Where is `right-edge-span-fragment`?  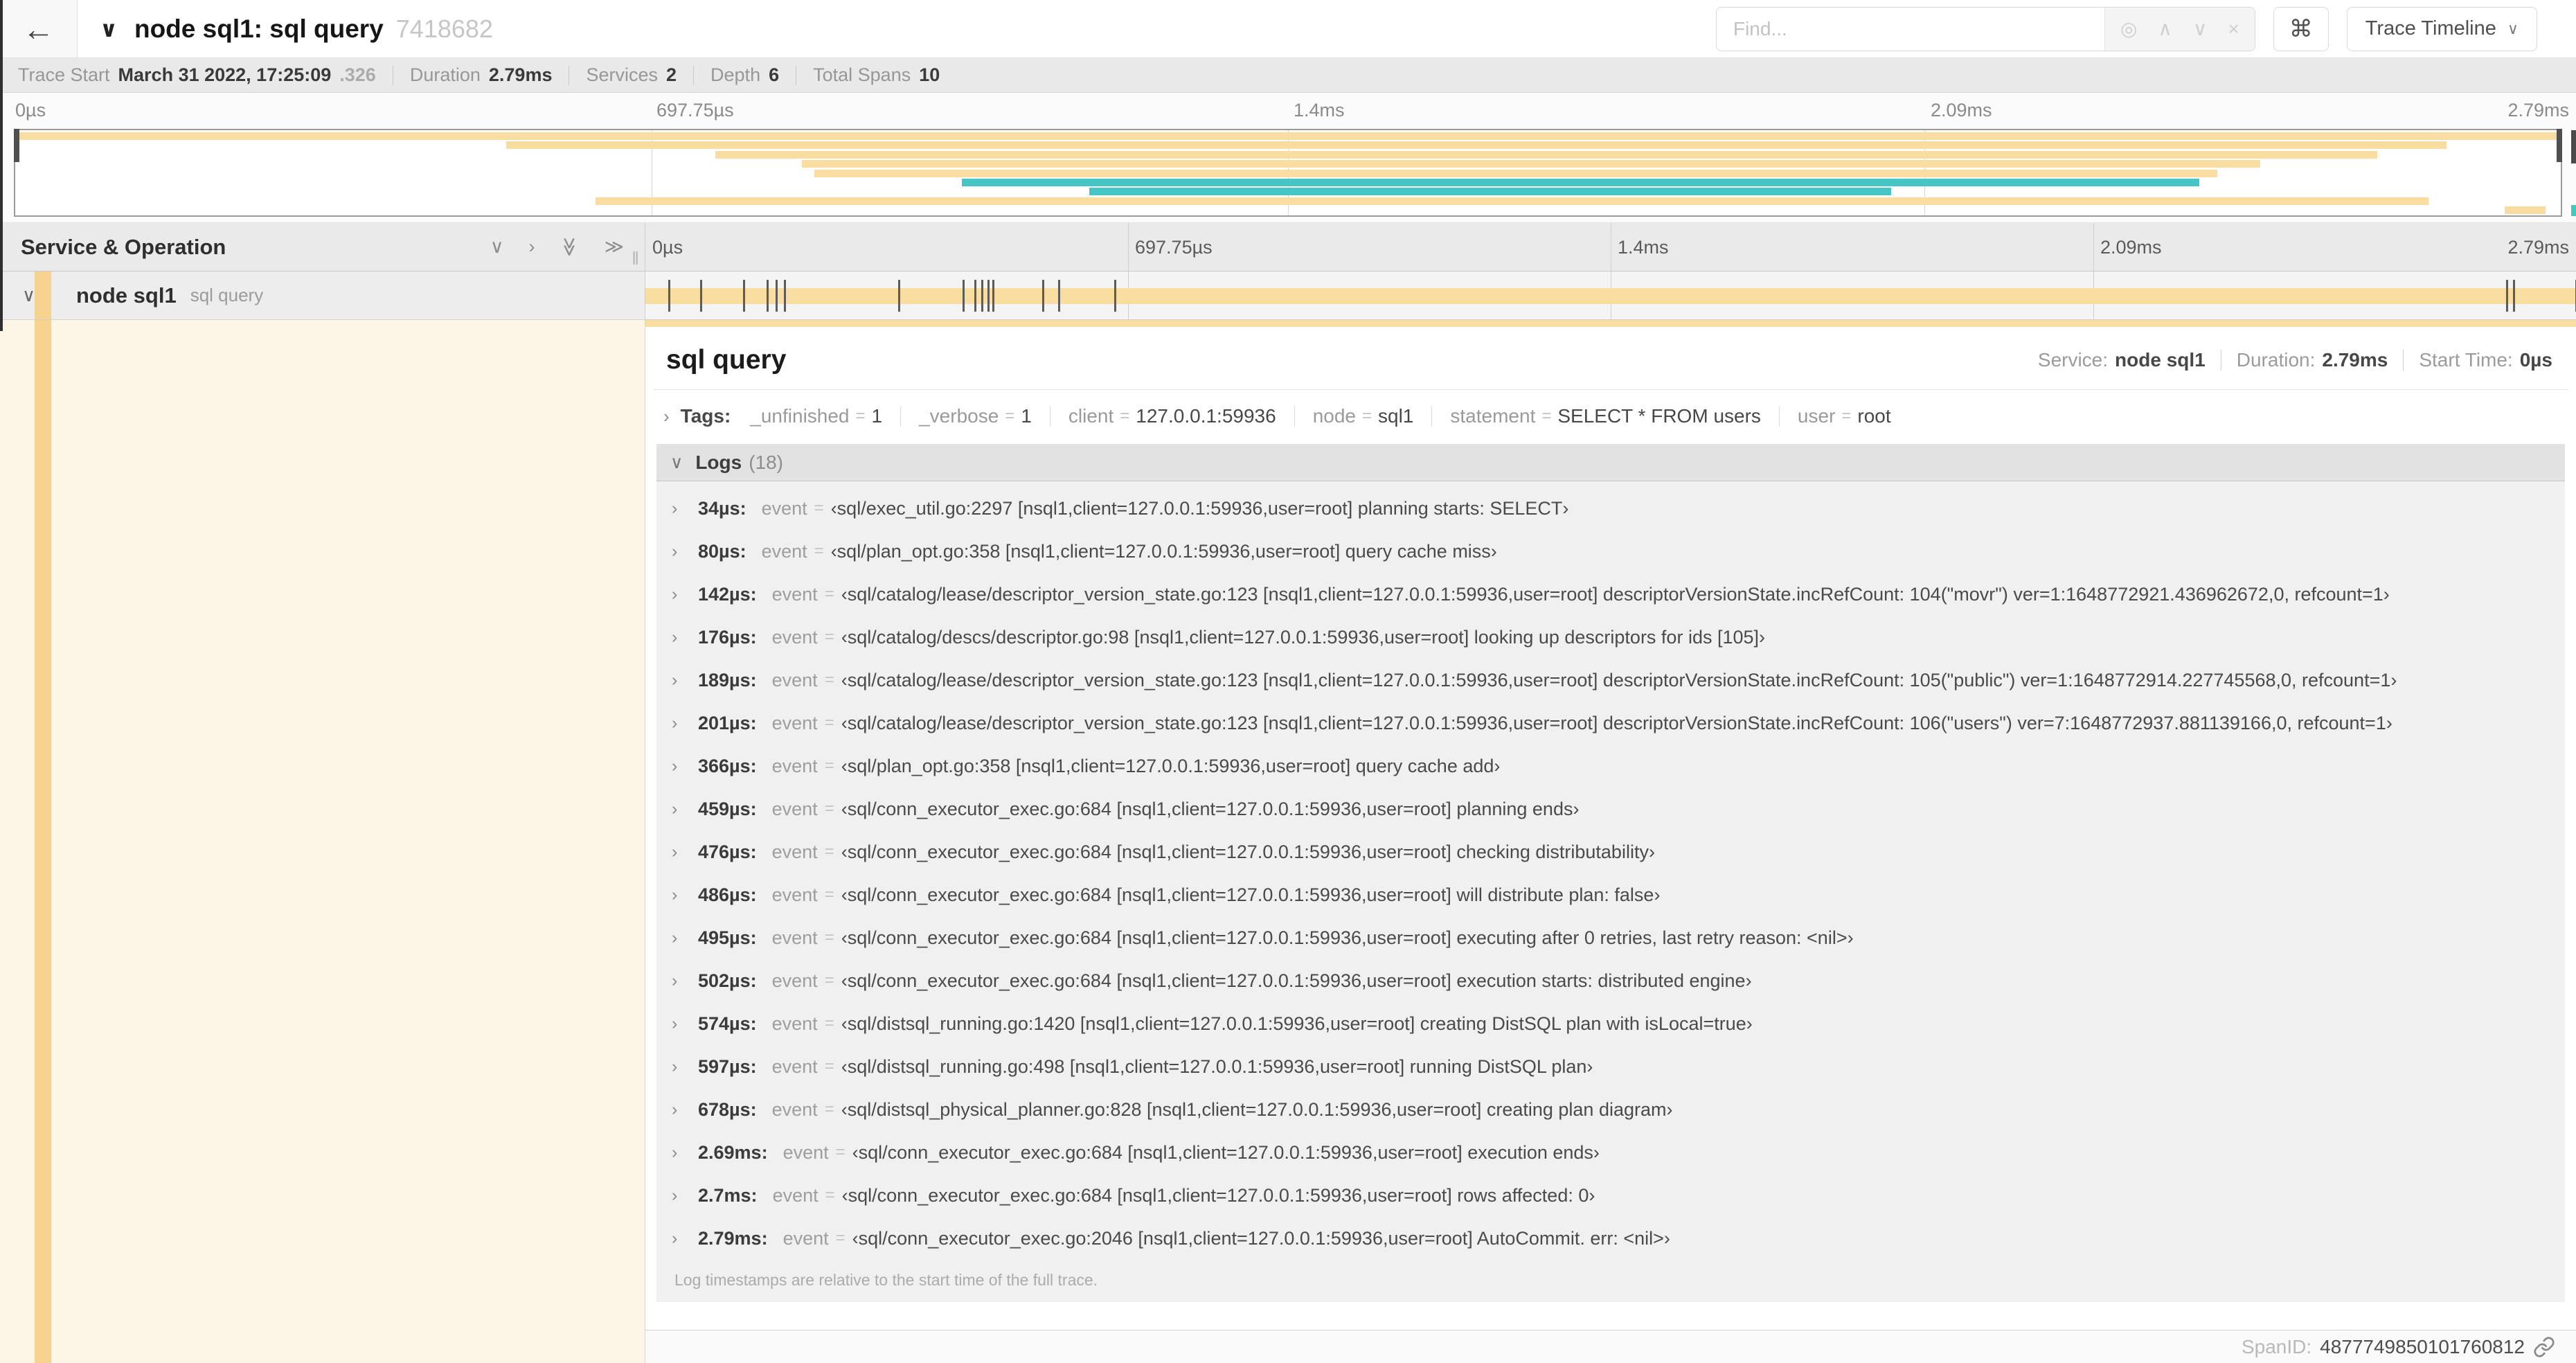
right-edge-span-fragment is located at coordinates (2573, 211).